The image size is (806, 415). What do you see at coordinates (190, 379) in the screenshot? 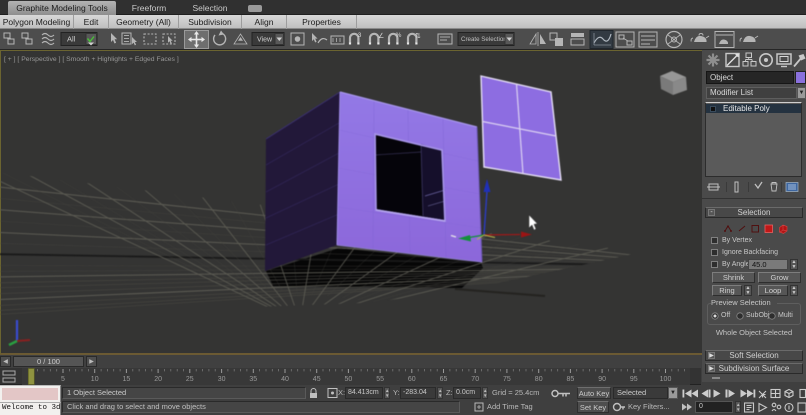
I see `svg-text: 25` at bounding box center [190, 379].